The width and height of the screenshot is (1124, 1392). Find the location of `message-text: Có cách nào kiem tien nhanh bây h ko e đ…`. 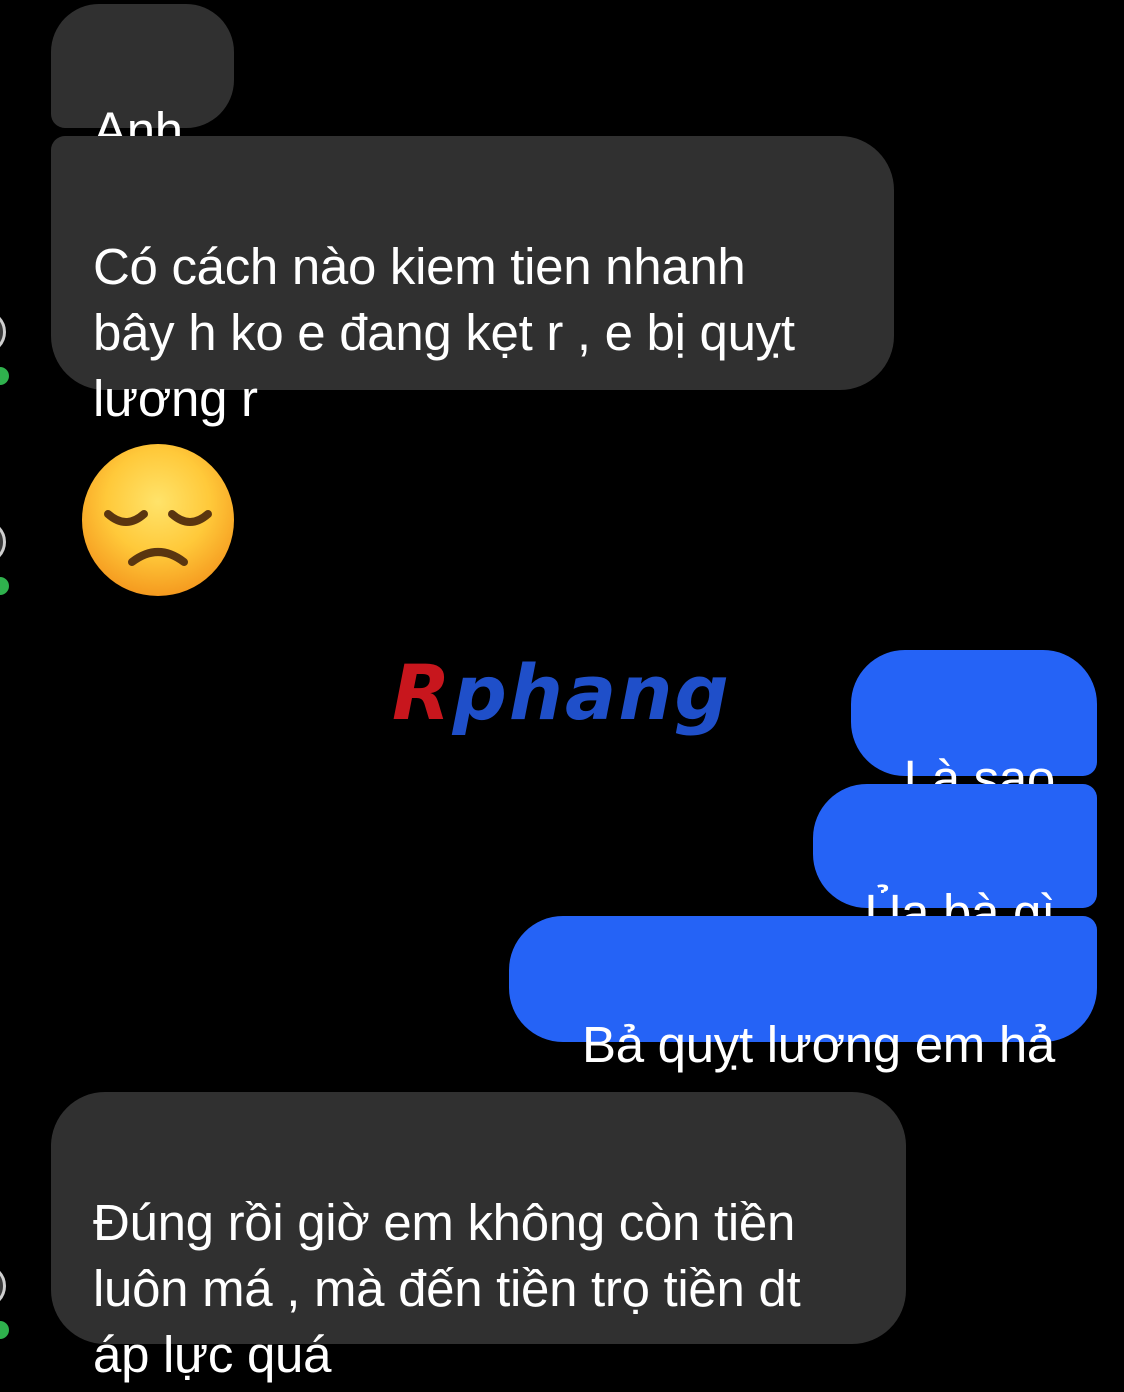

message-text: Có cách nào kiem tien nhanh bây h ko e đ… is located at coordinates (444, 332).